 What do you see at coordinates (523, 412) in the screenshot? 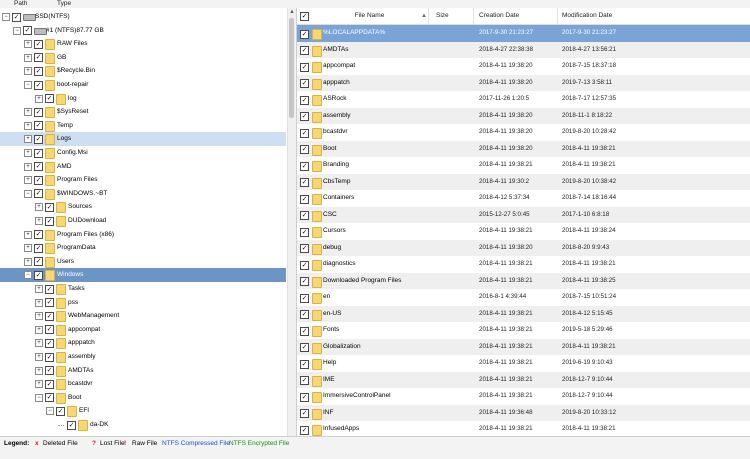
I see `file-row: ✓ INF 2018-4-11 19:36:48 2019-8-20 10:33:12` at bounding box center [523, 412].